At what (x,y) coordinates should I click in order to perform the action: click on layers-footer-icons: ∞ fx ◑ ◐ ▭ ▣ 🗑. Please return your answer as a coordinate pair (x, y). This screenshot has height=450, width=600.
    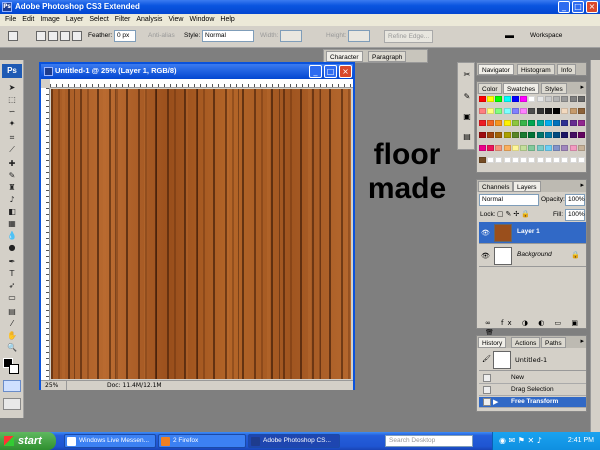
    Looking at the image, I should click on (532, 327).